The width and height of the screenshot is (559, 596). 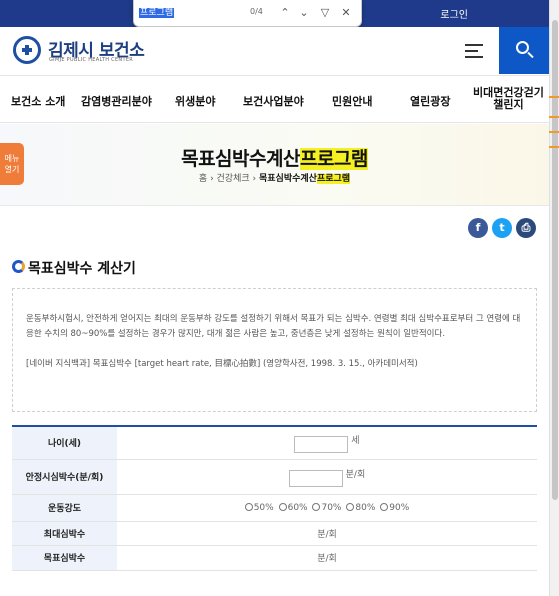 What do you see at coordinates (64, 558) in the screenshot?
I see `target-heart-rate-label: 목표심박수` at bounding box center [64, 558].